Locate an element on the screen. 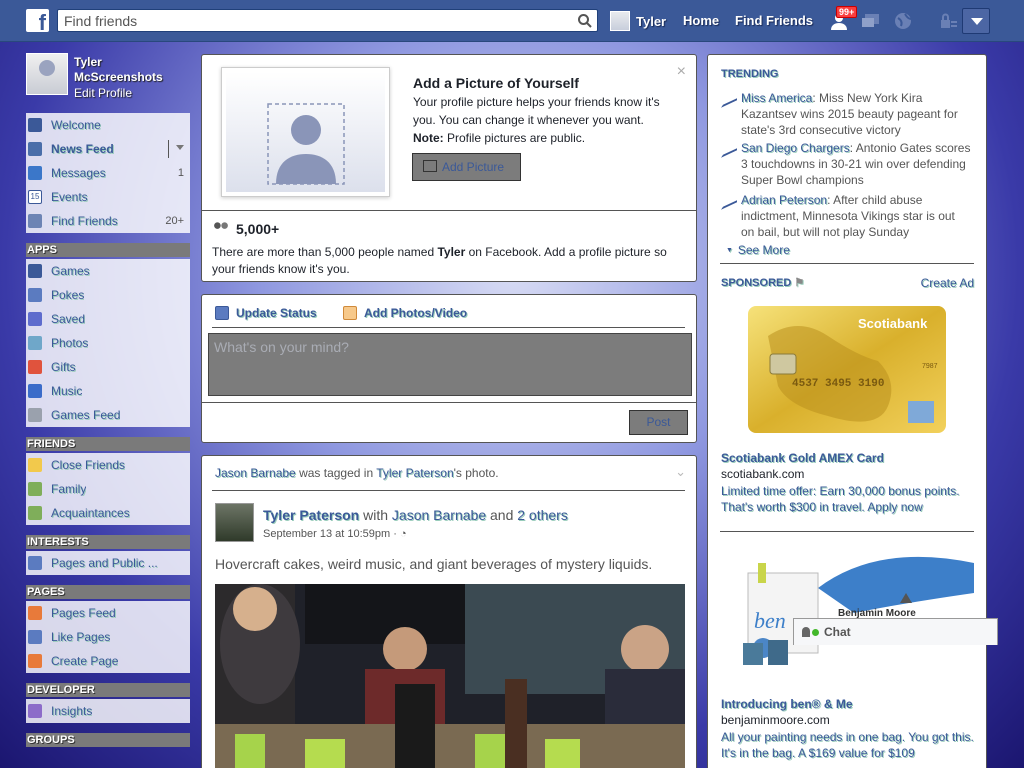 This screenshot has height=768, width=1024. tab-add-photos: Add Photos/Video is located at coordinates (405, 313).